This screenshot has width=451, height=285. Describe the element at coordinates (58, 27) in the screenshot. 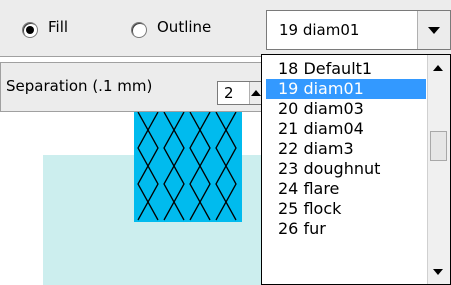

I see `fill-label: Fill` at that location.